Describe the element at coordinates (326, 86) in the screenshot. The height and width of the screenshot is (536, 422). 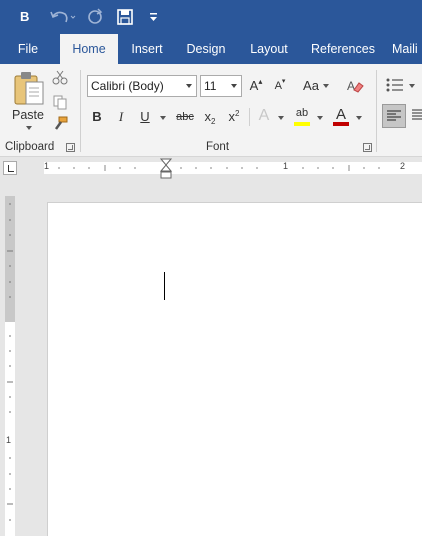
I see `change-case-dropdown-icon` at that location.